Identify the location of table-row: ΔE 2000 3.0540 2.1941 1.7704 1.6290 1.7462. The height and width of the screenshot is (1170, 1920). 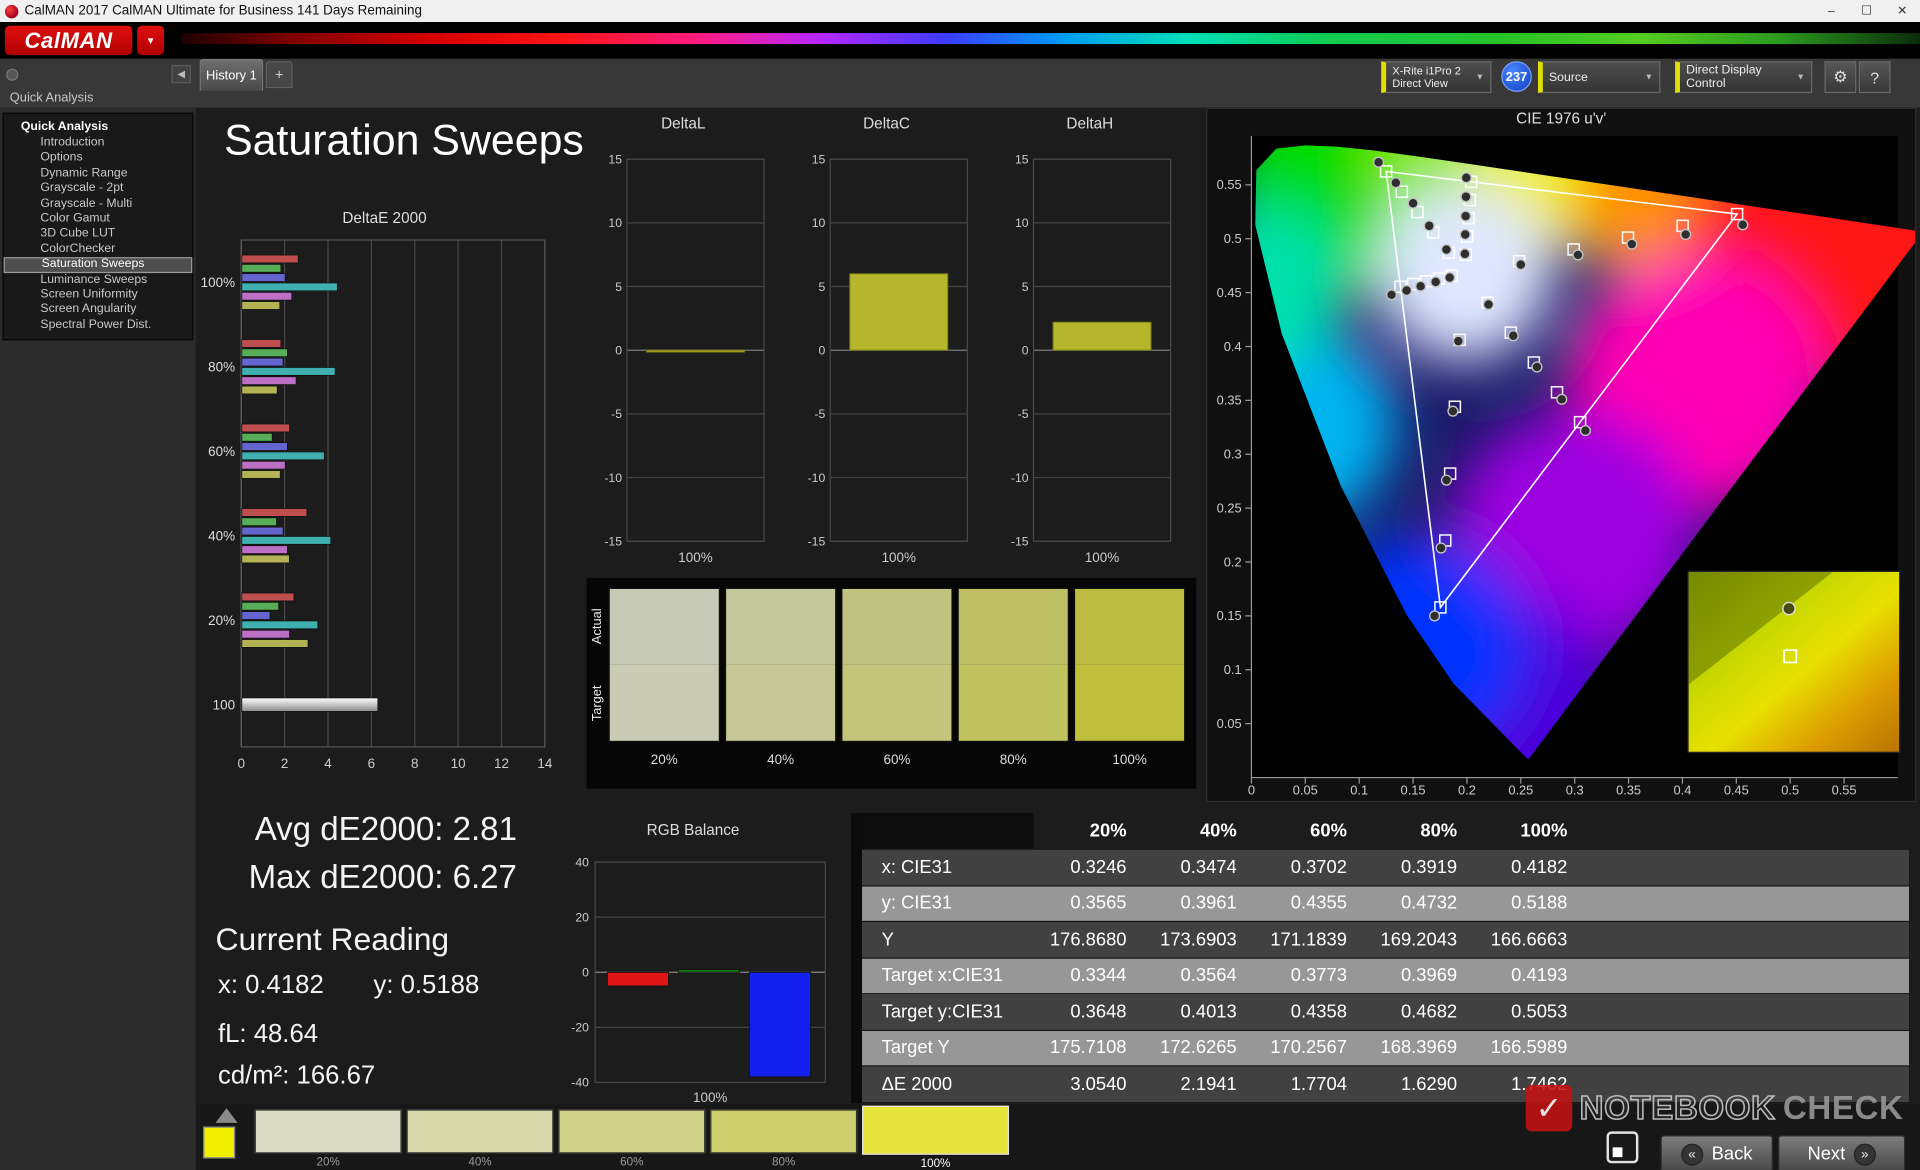
(1385, 1084).